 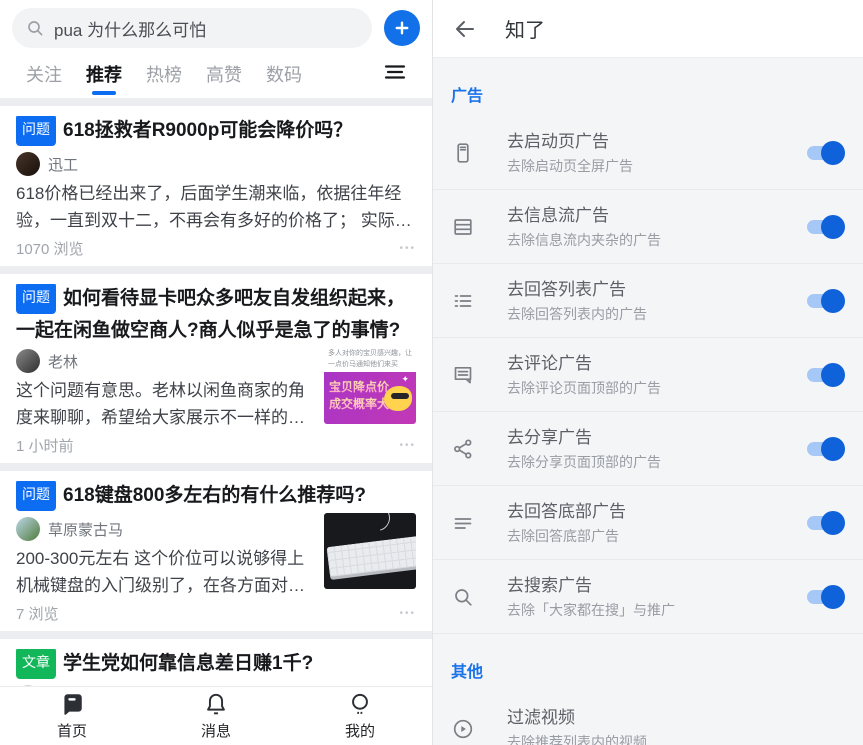 I want to click on feed-tab: 高赞, so click(x=224, y=79).